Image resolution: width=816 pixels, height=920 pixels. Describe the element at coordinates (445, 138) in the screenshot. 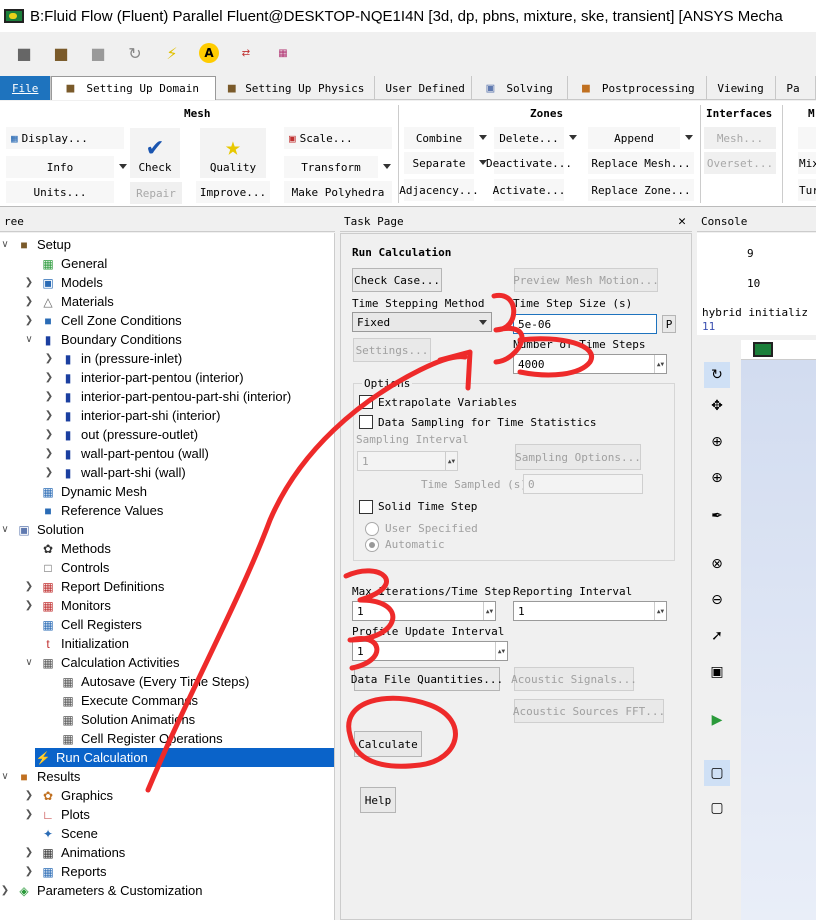

I see `combine-button: Combine` at that location.